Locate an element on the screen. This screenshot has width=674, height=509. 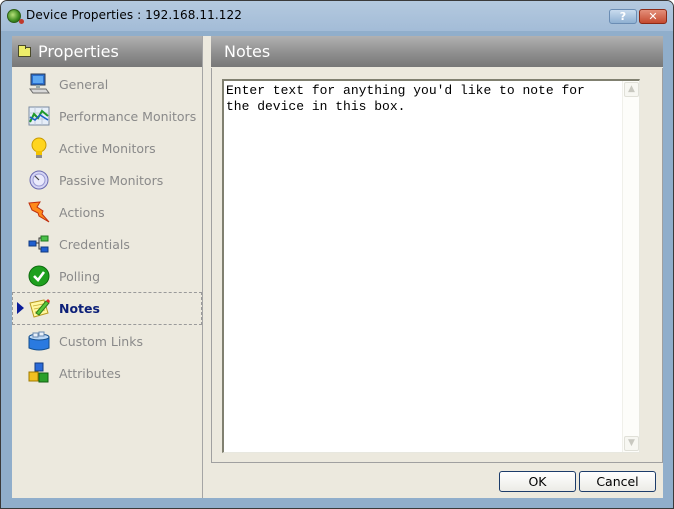
lightning-arrow-icon is located at coordinates (39, 212).